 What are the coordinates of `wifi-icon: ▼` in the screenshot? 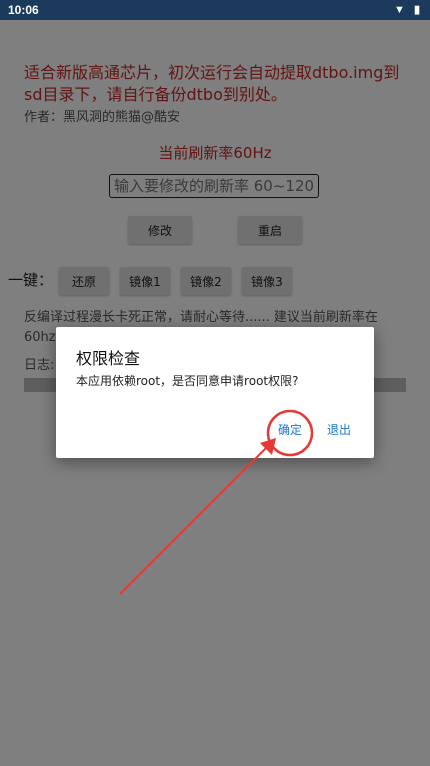 It's located at (399, 10).